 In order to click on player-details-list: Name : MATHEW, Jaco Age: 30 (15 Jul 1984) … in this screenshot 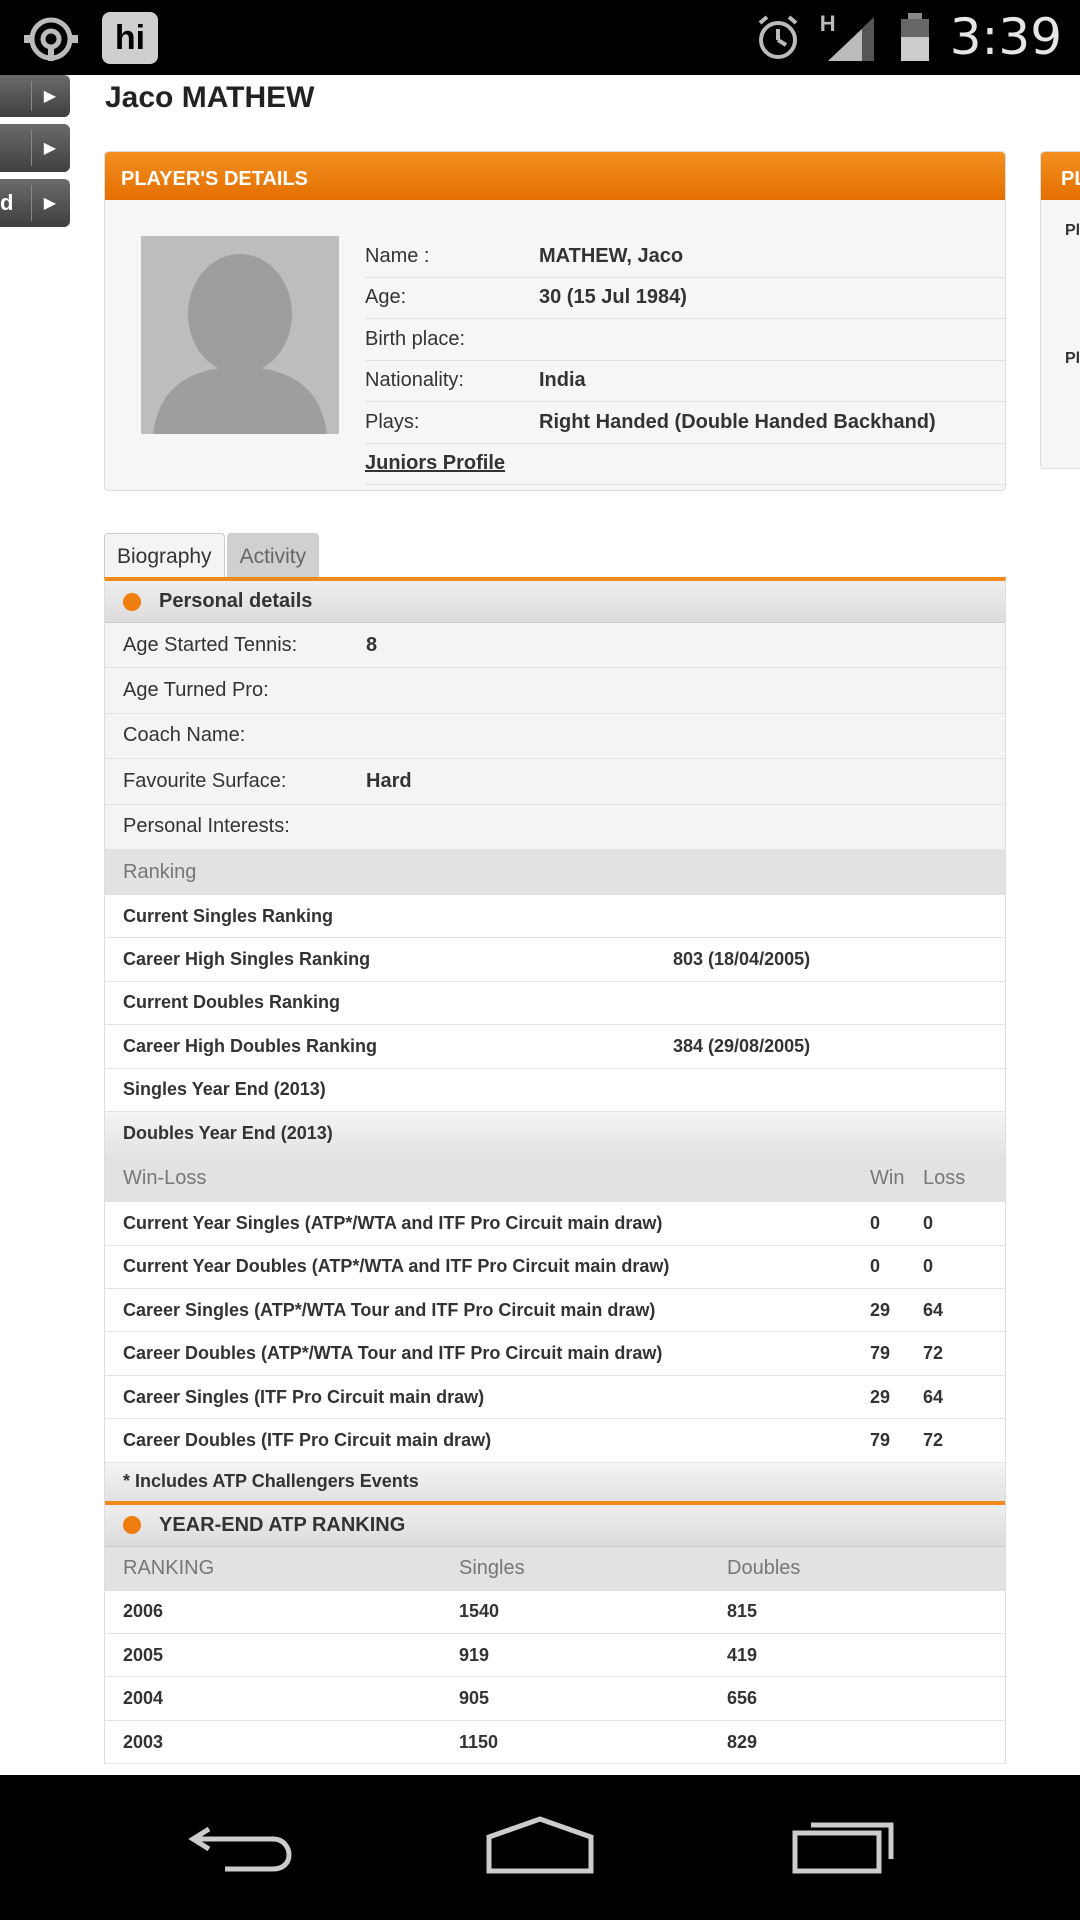, I will do `click(685, 360)`.